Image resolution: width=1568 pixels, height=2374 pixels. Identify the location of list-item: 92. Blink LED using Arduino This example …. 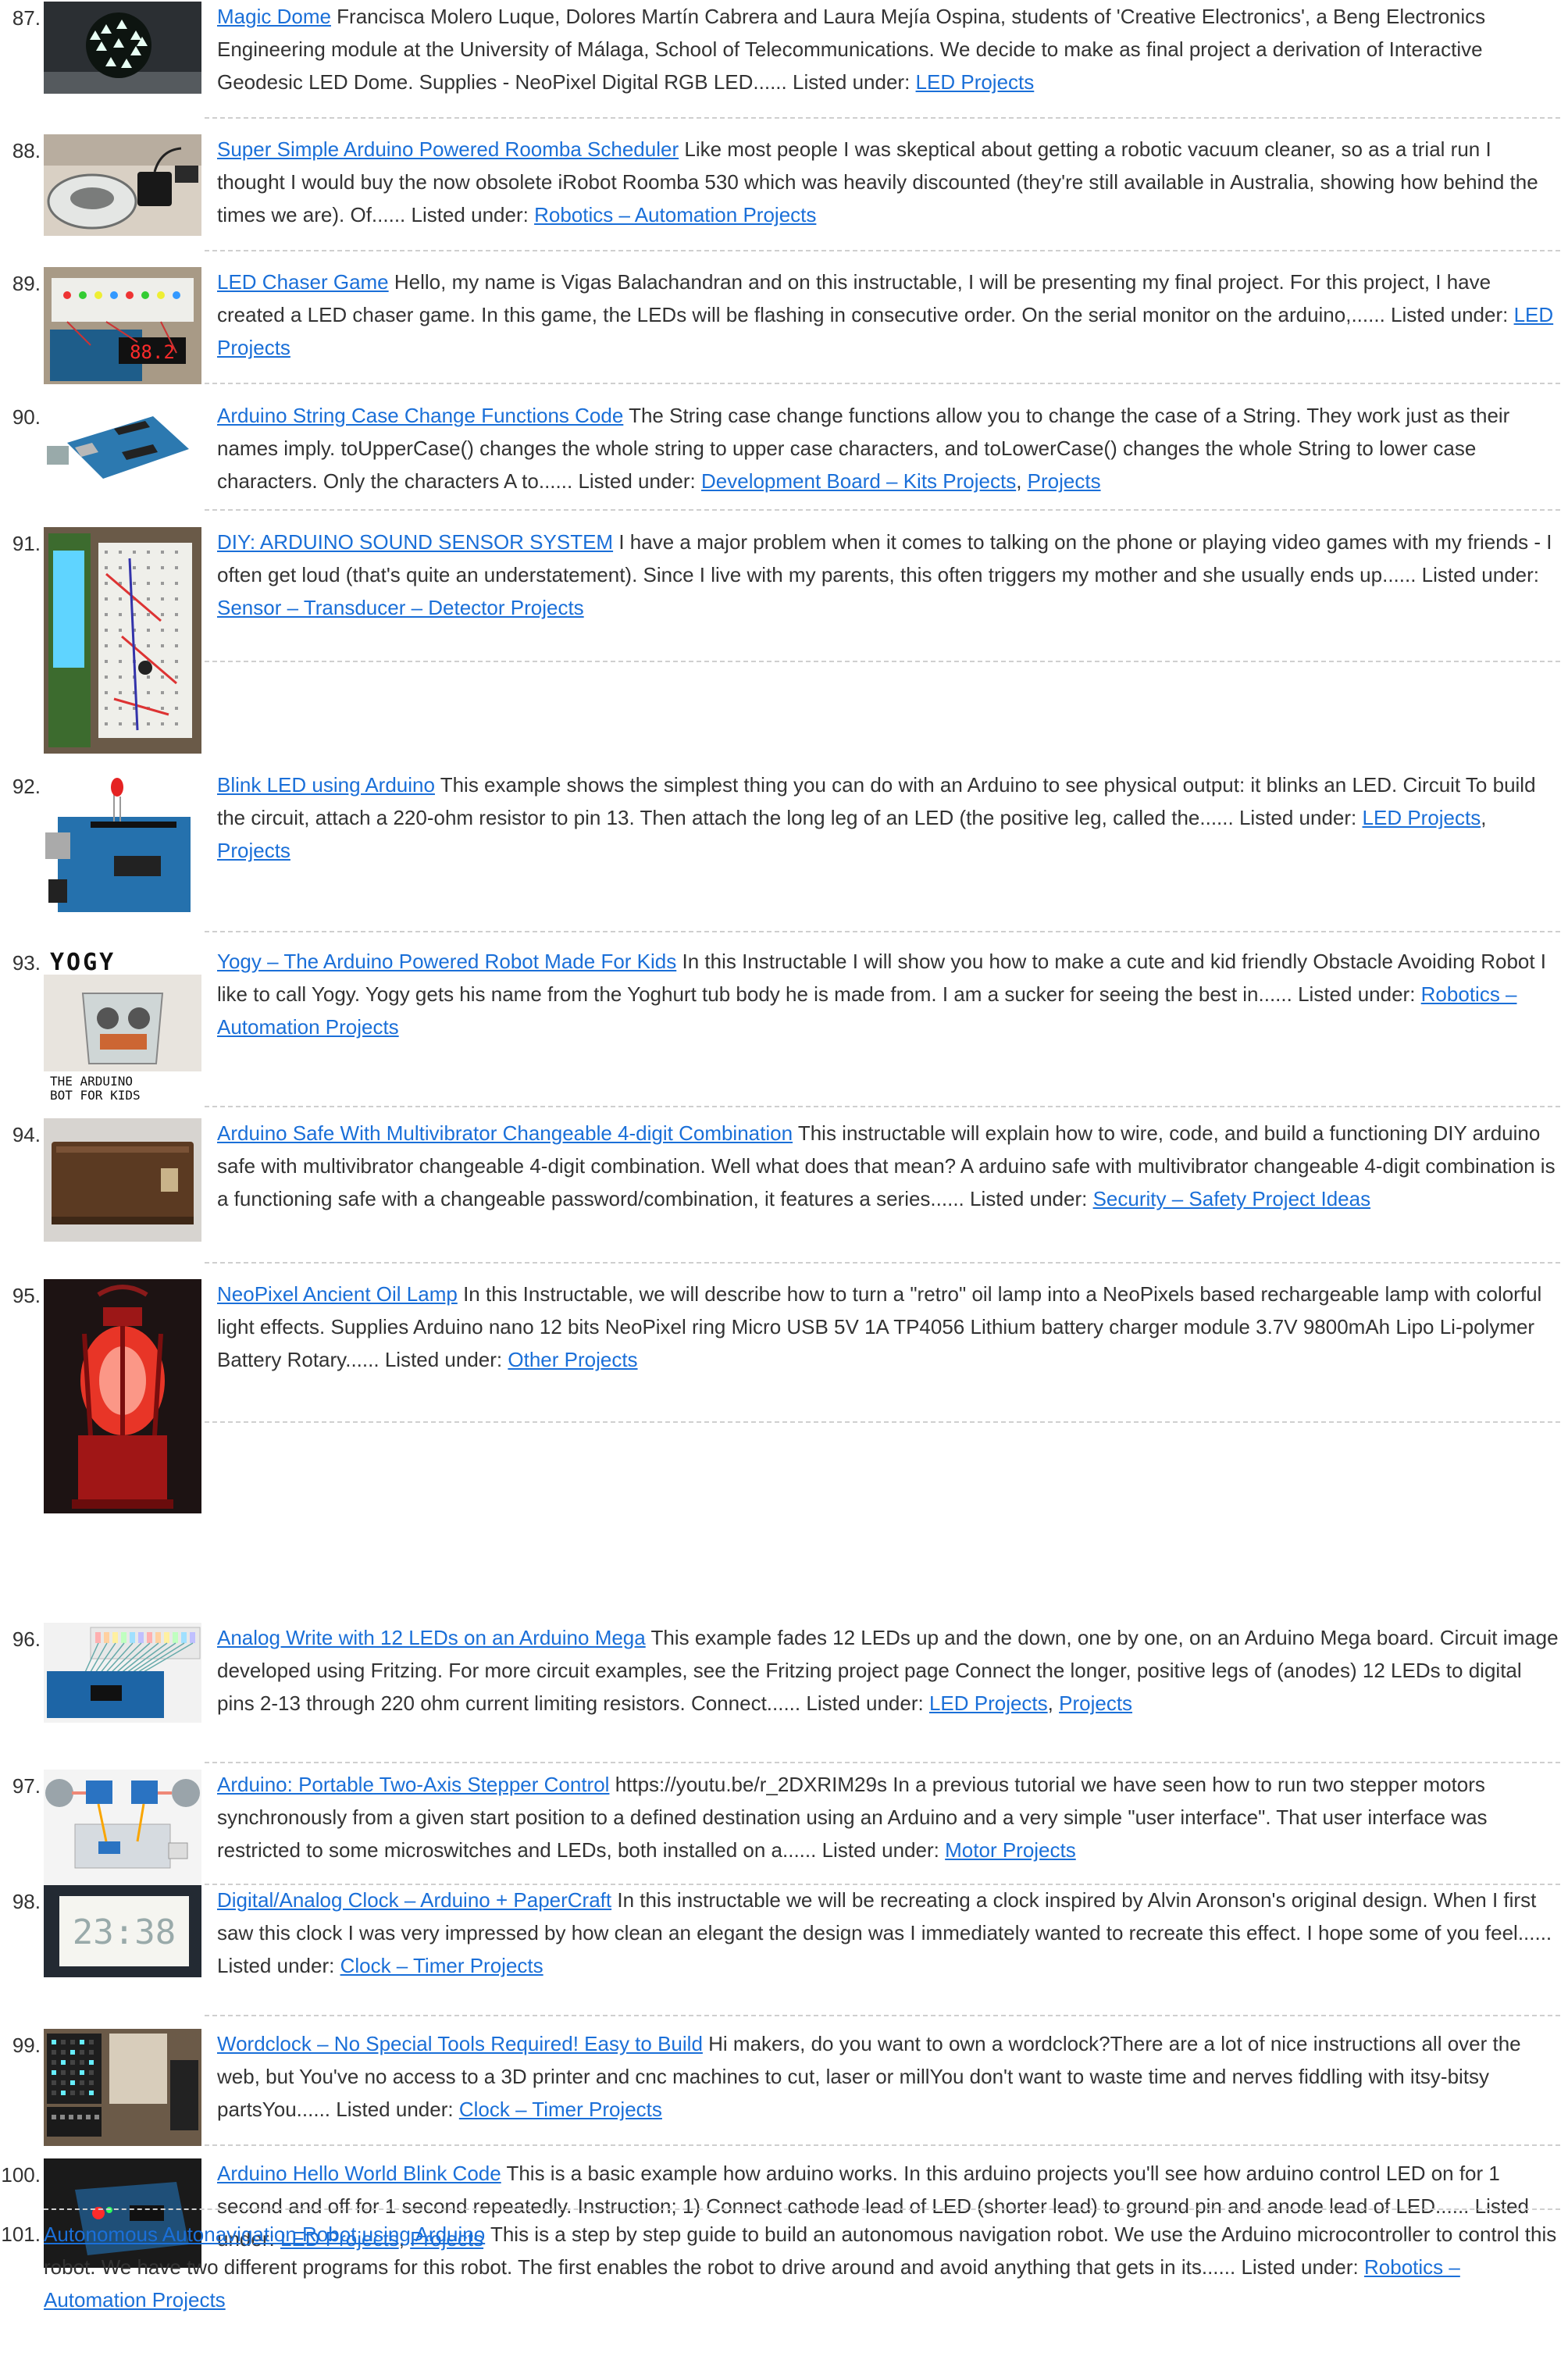
(784, 846).